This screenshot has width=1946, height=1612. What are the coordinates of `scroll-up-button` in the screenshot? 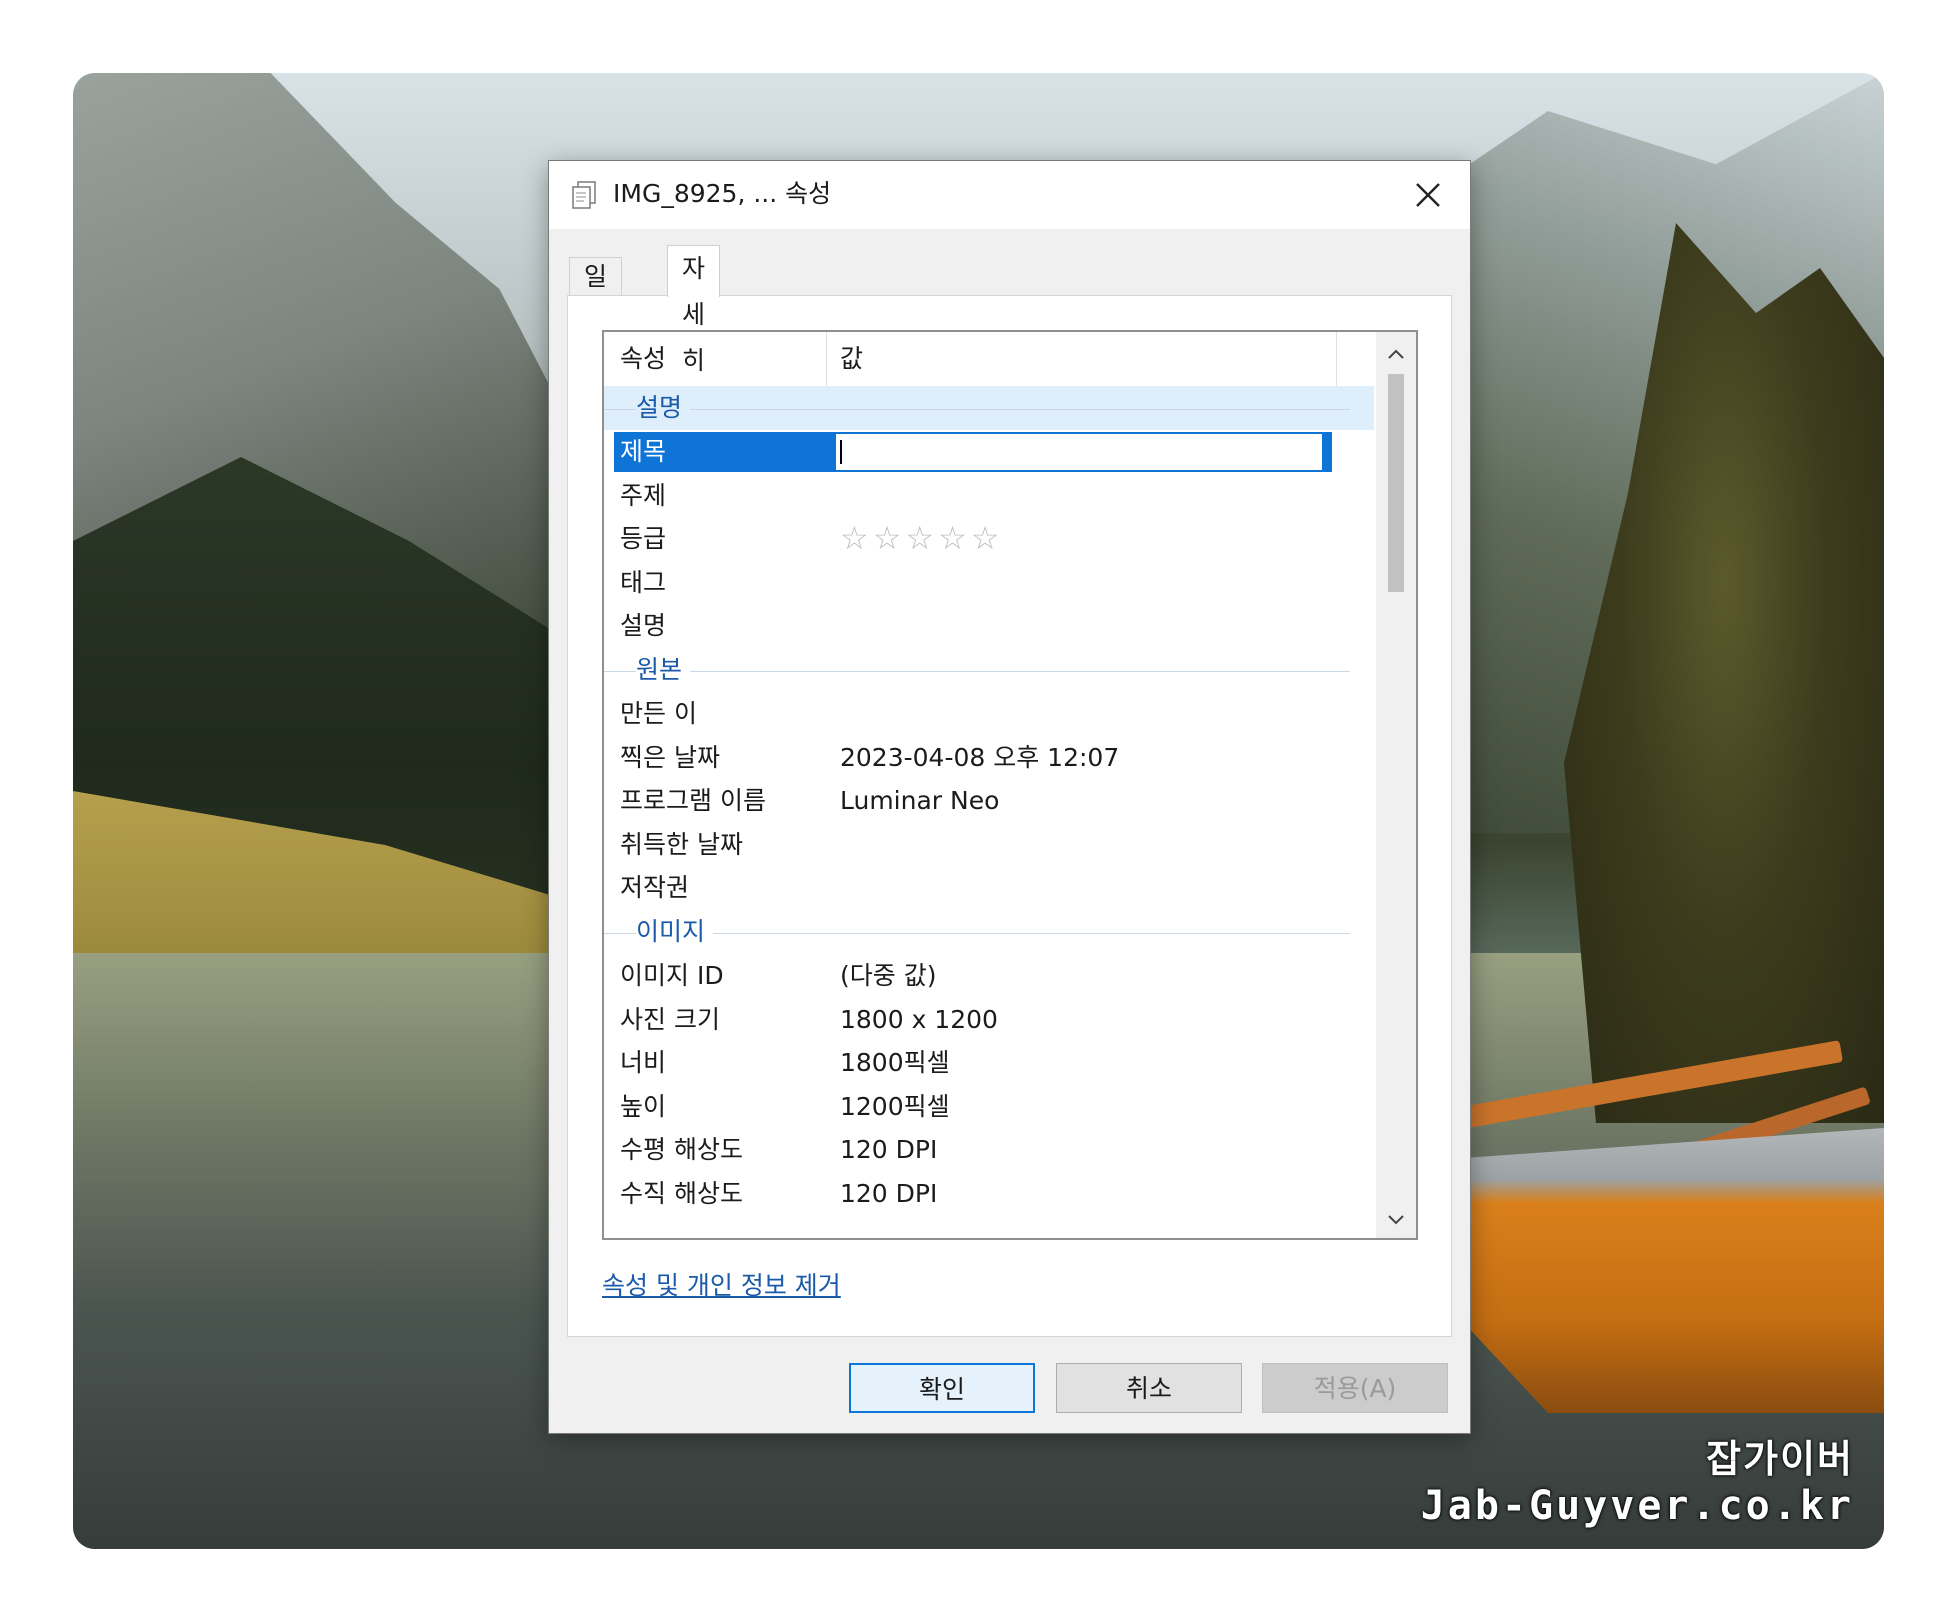 It's located at (1396, 352).